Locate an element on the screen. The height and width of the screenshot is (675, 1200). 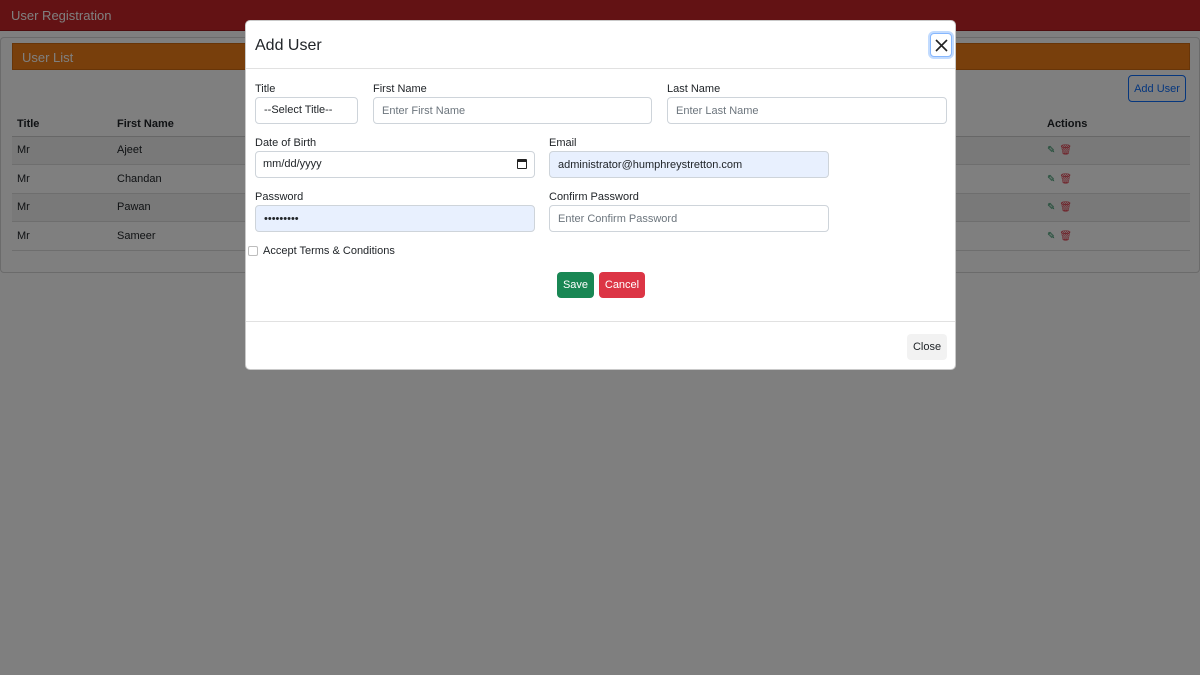
cancel-button: Cancel is located at coordinates (622, 285).